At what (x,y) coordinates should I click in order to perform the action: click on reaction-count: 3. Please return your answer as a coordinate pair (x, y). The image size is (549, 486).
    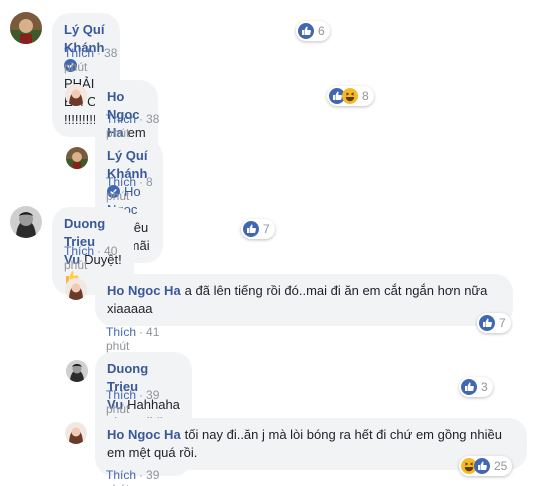
    Looking at the image, I should click on (484, 387).